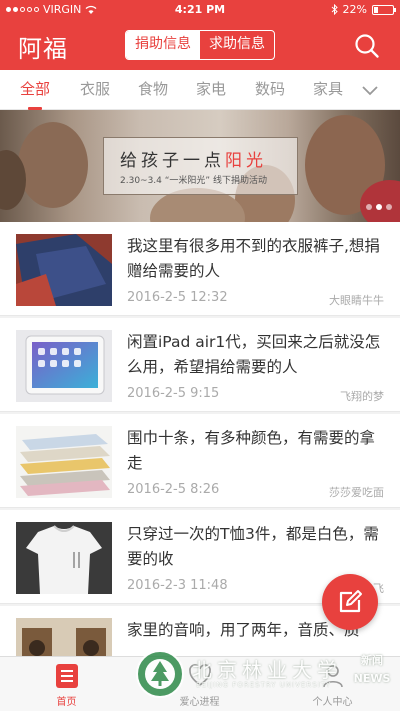  I want to click on banner-caption: 给孩子一点阳光 2.30~3.4 “一米阳光” 线下捐助活动, so click(200, 166).